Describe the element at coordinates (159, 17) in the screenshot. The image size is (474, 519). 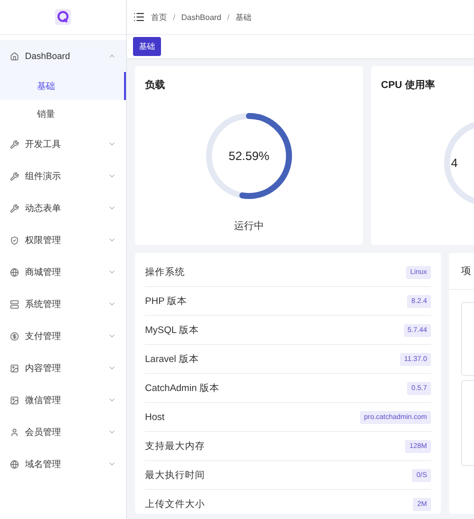
I see `breadcrumb-link: 首页` at that location.